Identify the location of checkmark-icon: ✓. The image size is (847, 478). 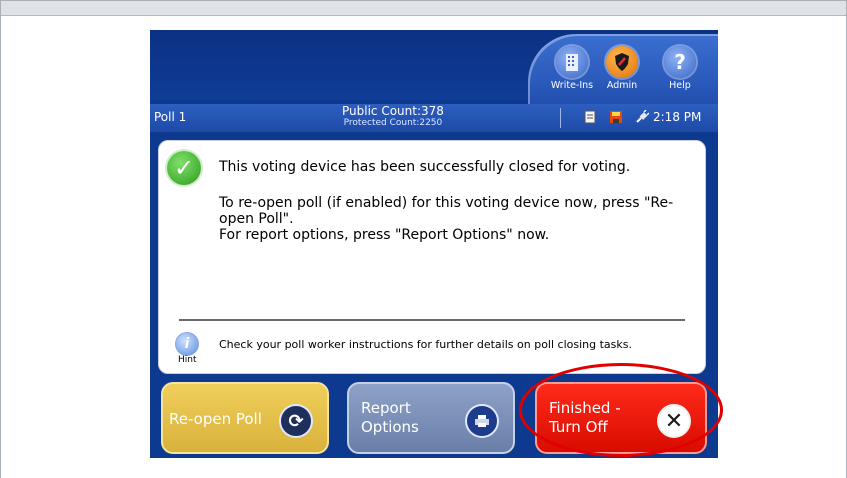
(184, 168).